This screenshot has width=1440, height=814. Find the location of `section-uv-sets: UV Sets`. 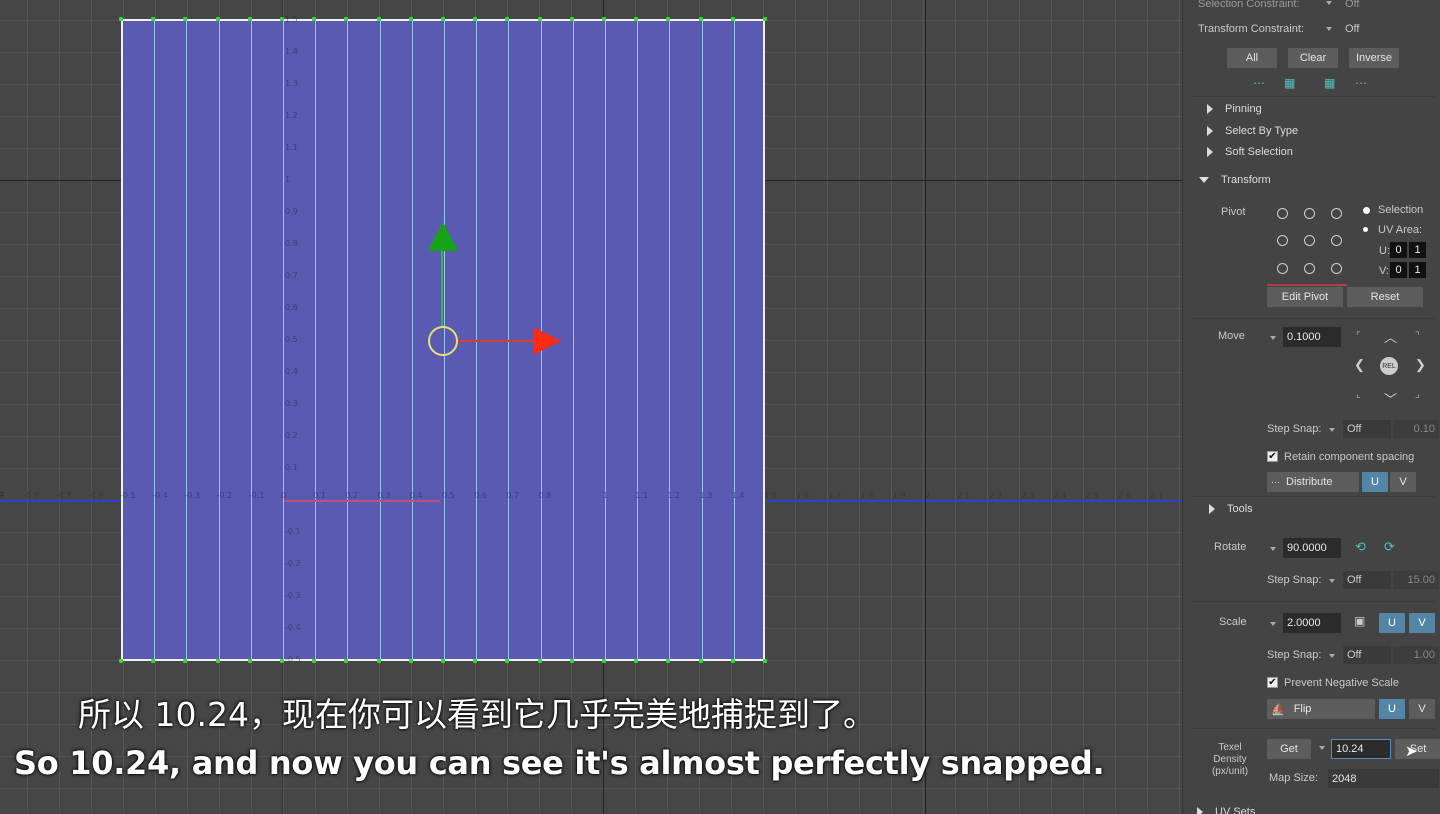

section-uv-sets: UV Sets is located at coordinates (1226, 808).